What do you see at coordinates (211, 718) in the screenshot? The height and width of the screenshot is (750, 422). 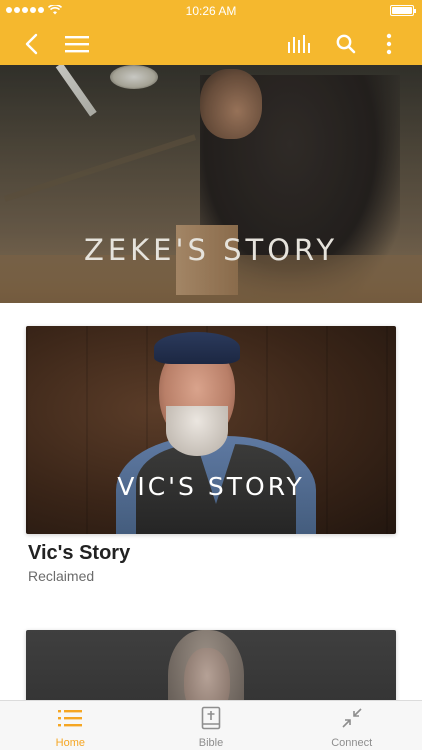 I see `bible-icon` at bounding box center [211, 718].